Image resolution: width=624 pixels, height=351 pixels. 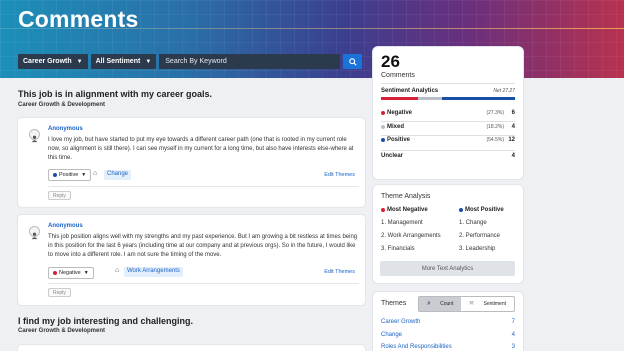 What do you see at coordinates (392, 156) in the screenshot?
I see `sentiment-name: Unclear` at bounding box center [392, 156].